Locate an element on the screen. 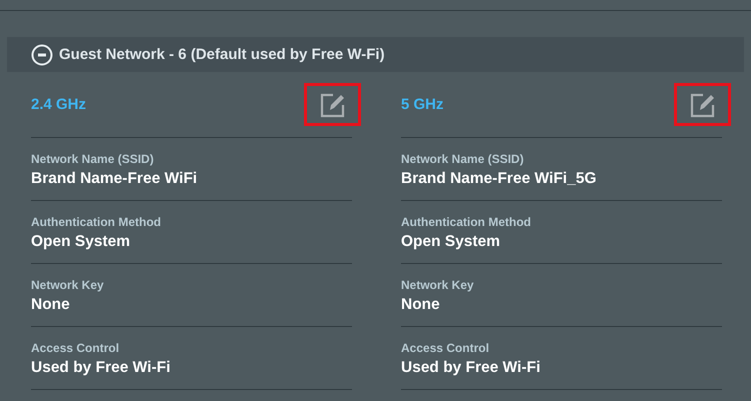 The height and width of the screenshot is (401, 751). section-title: Guest Network - 6 (Default used by Free W-Fi) is located at coordinates (222, 54).